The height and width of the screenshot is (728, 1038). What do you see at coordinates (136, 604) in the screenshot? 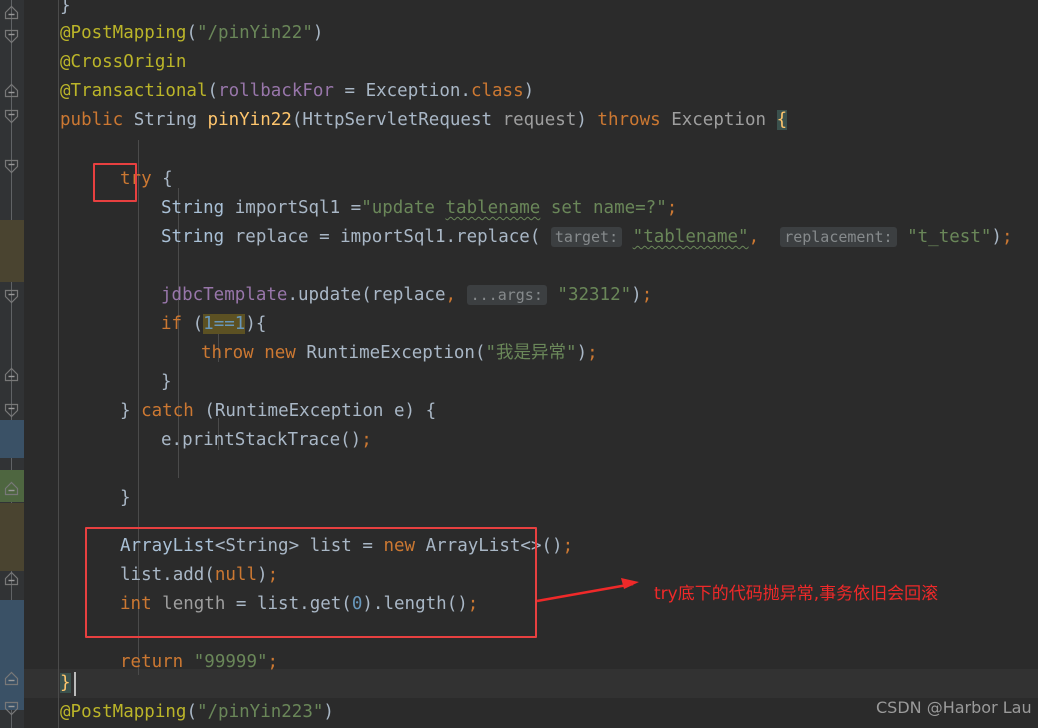
I see `token-keyword: int` at bounding box center [136, 604].